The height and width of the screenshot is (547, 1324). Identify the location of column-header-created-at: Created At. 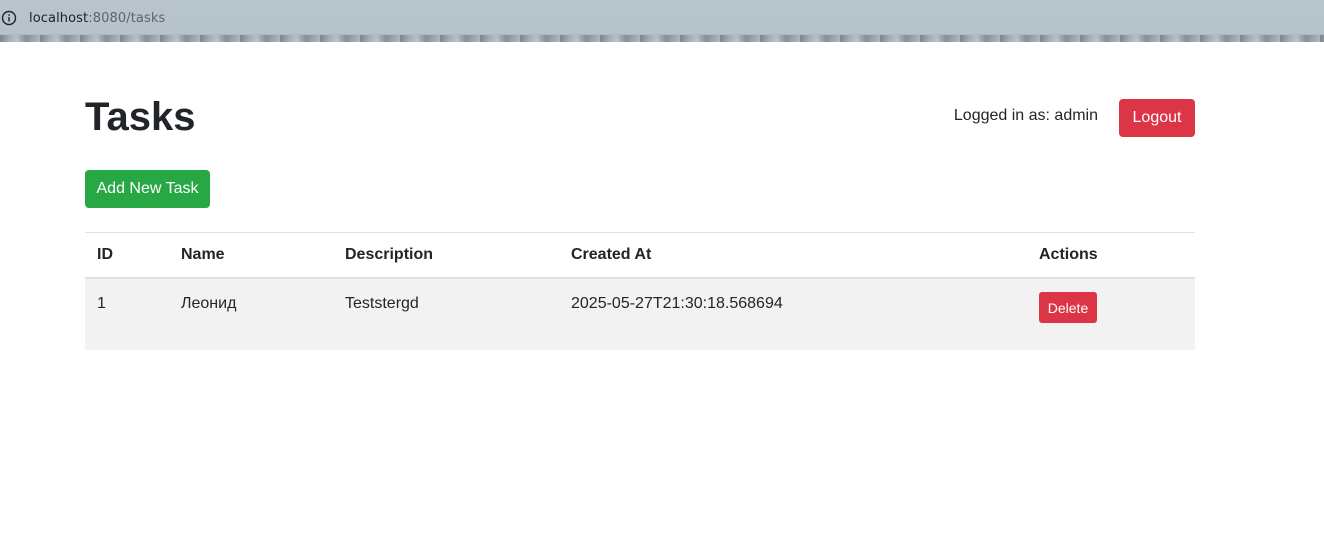
(793, 255).